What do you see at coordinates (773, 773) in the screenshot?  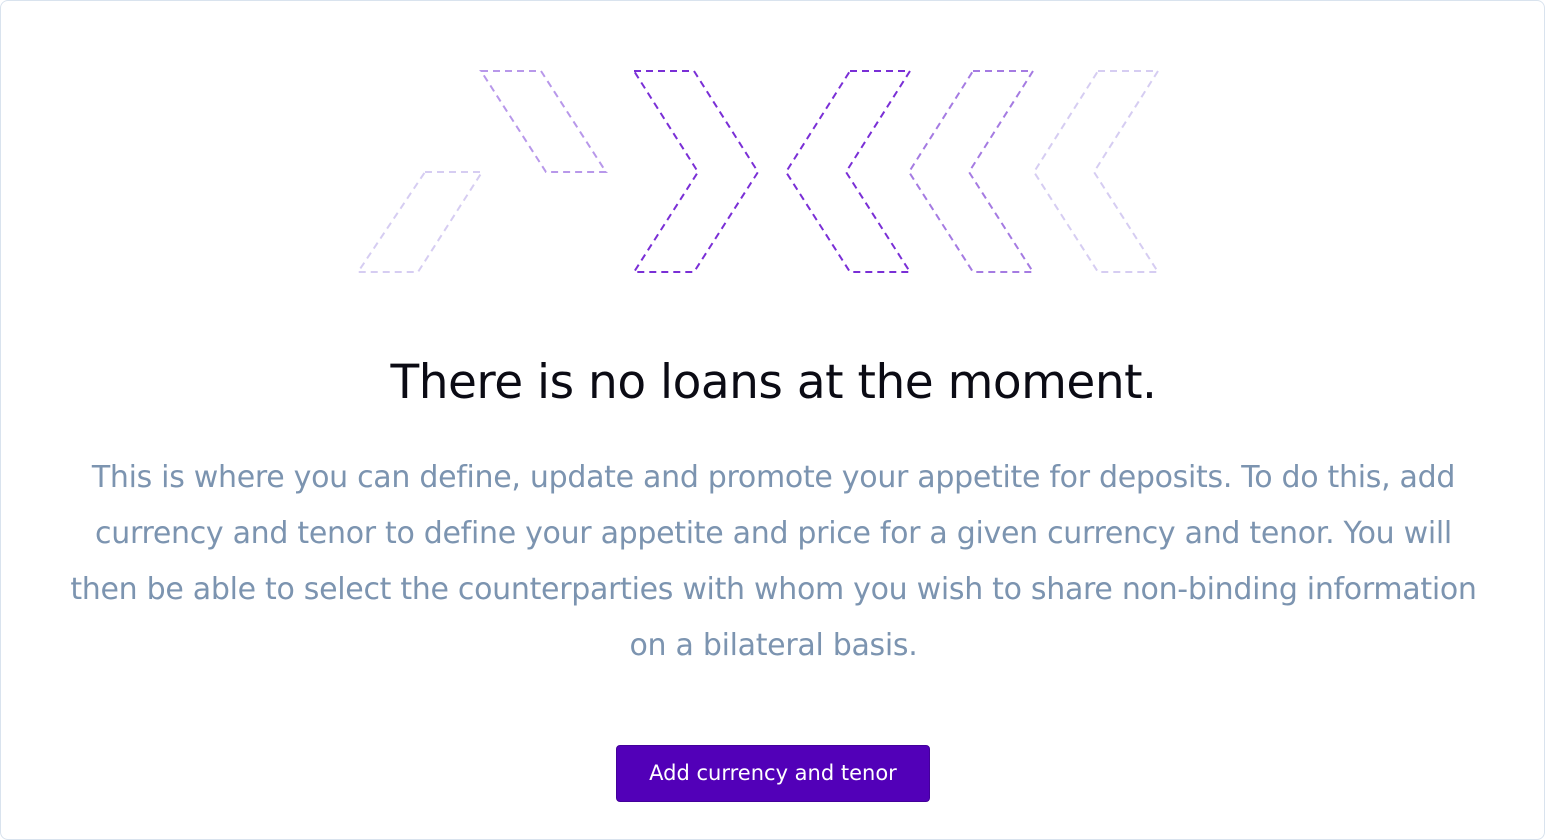 I see `add-currency-and-tenor-button: Add currency and tenor` at bounding box center [773, 773].